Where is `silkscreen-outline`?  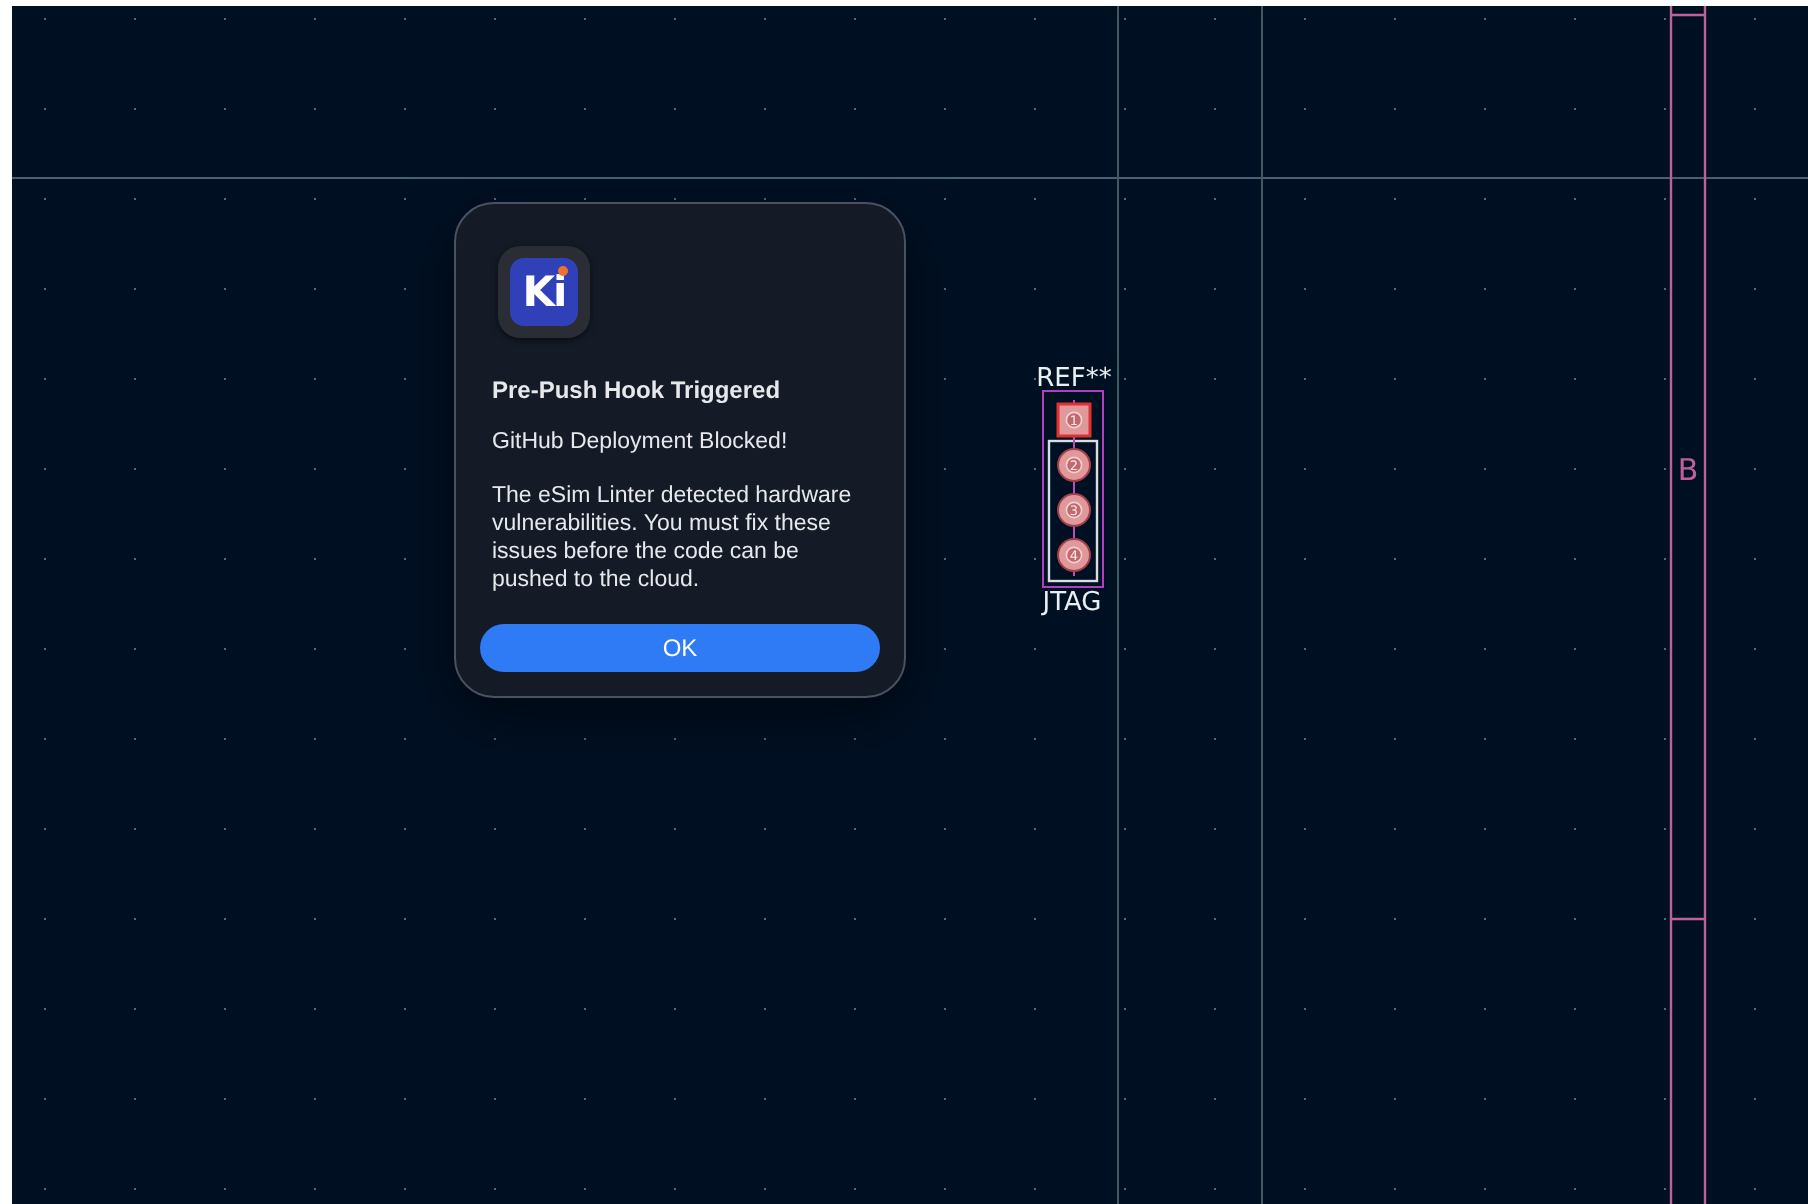 silkscreen-outline is located at coordinates (1073, 511).